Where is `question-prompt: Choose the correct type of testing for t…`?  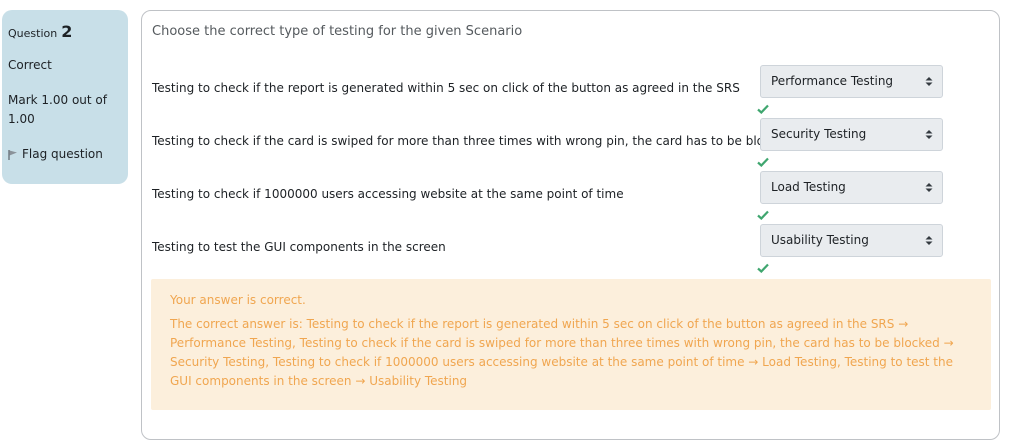
question-prompt: Choose the correct type of testing for t… is located at coordinates (337, 31).